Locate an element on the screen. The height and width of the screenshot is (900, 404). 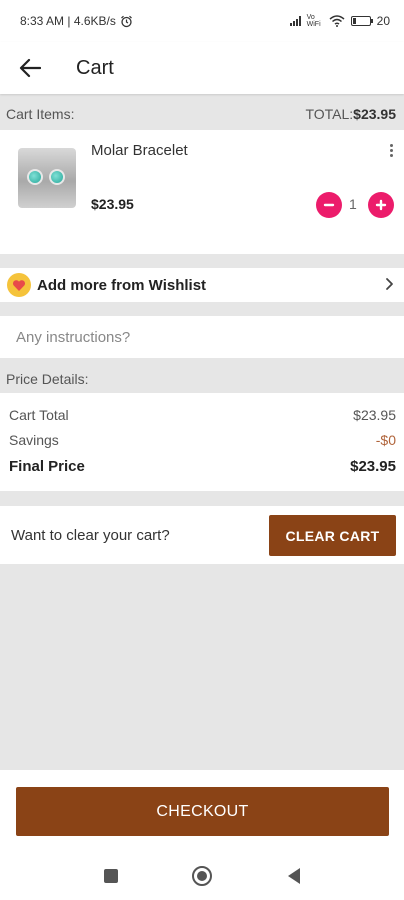
cart-total: TOTAL:$23.95 is located at coordinates (350, 114).